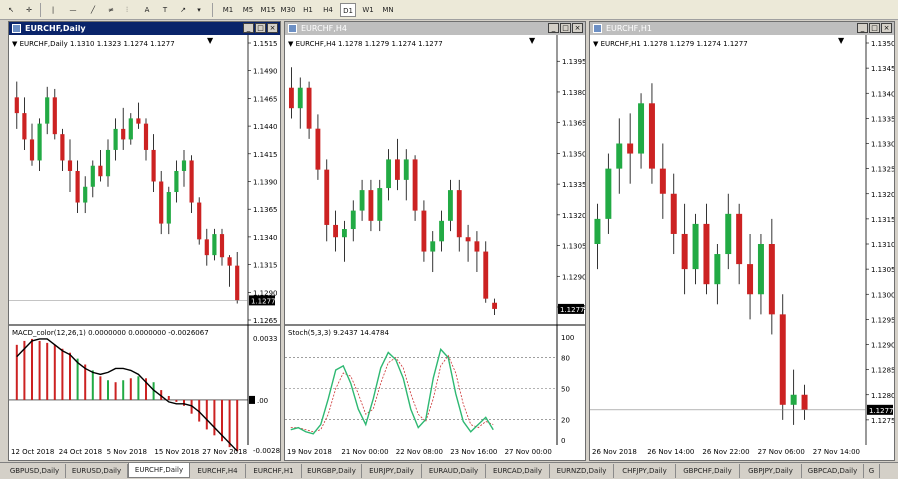  Describe the element at coordinates (565, 390) in the screenshot. I see `stoch-axis-label: 50` at that location.